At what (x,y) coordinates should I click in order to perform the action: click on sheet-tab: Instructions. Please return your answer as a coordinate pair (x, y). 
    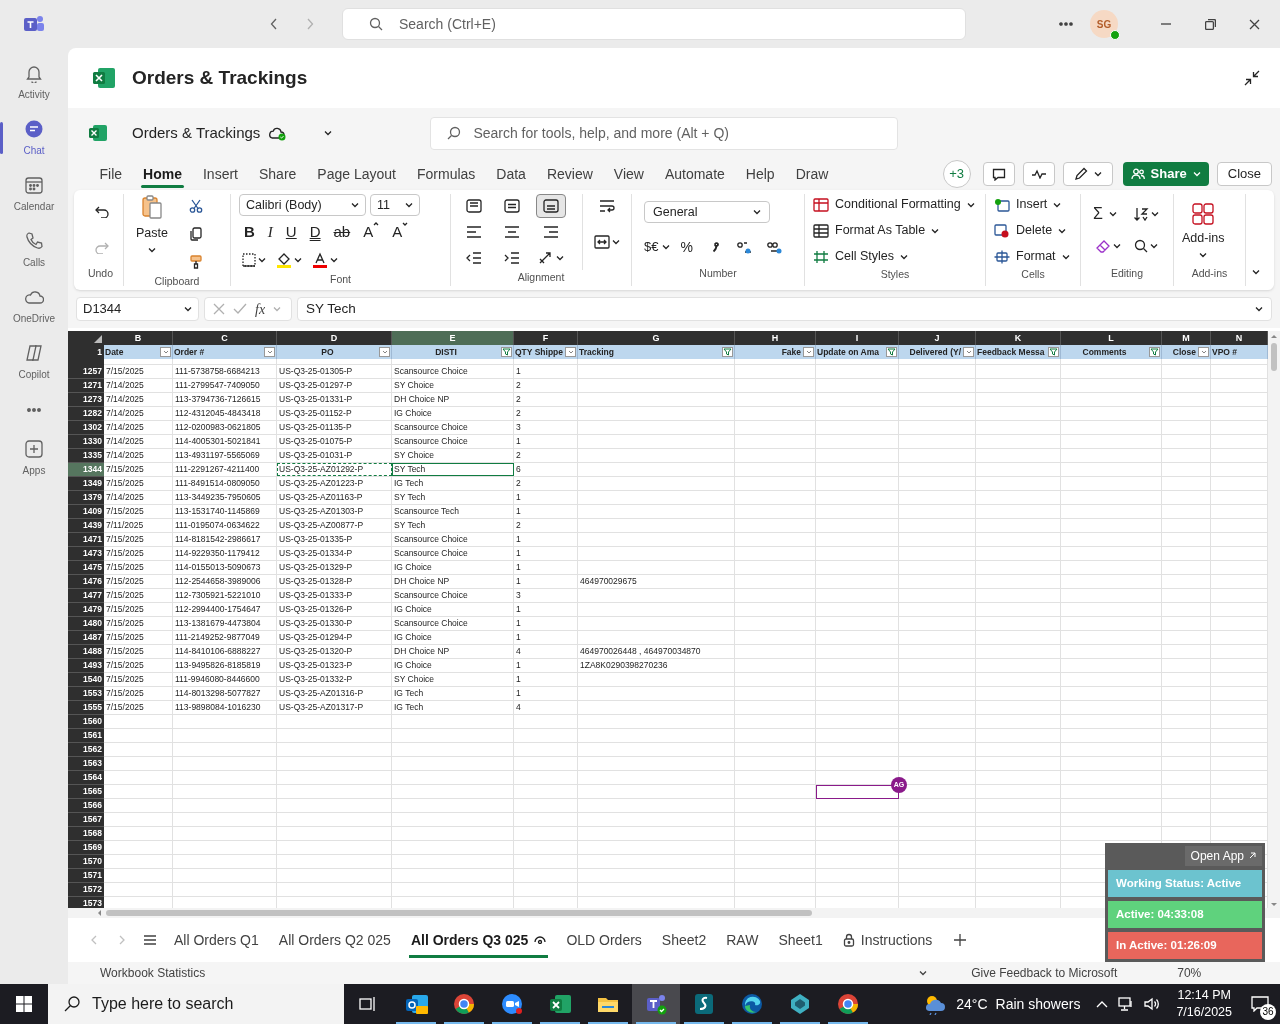
    Looking at the image, I should click on (887, 940).